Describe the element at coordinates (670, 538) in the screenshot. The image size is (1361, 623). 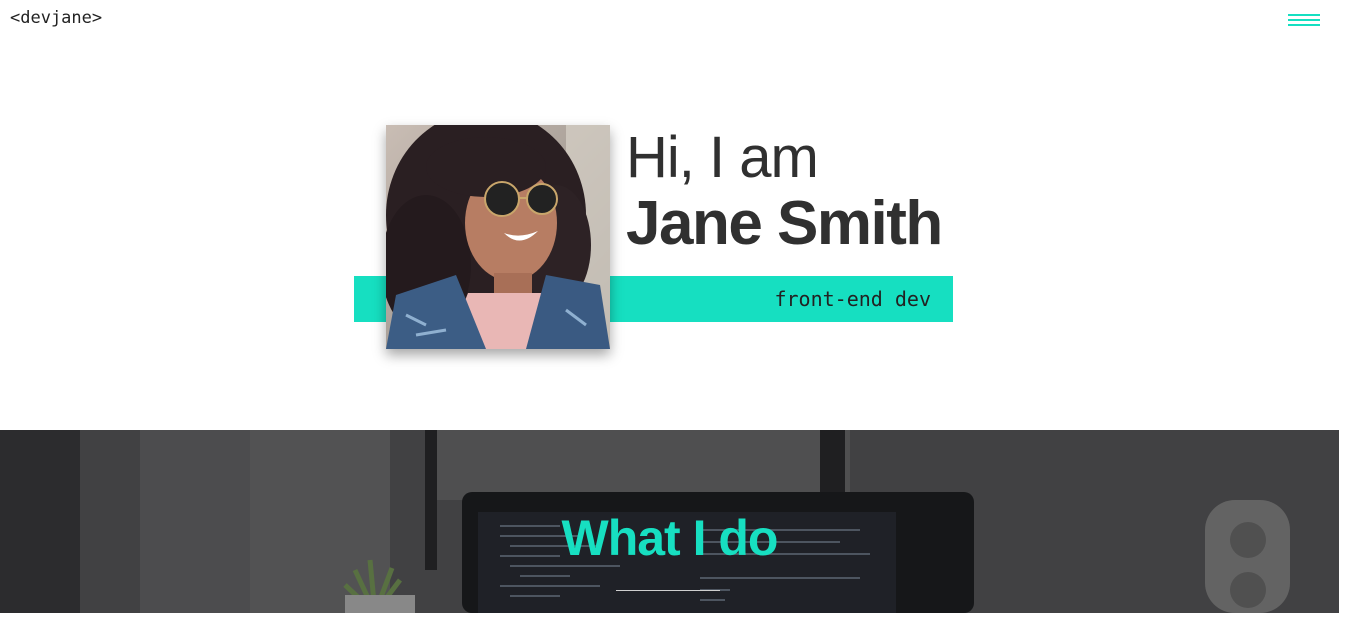
I see `section-title: What I do` at that location.